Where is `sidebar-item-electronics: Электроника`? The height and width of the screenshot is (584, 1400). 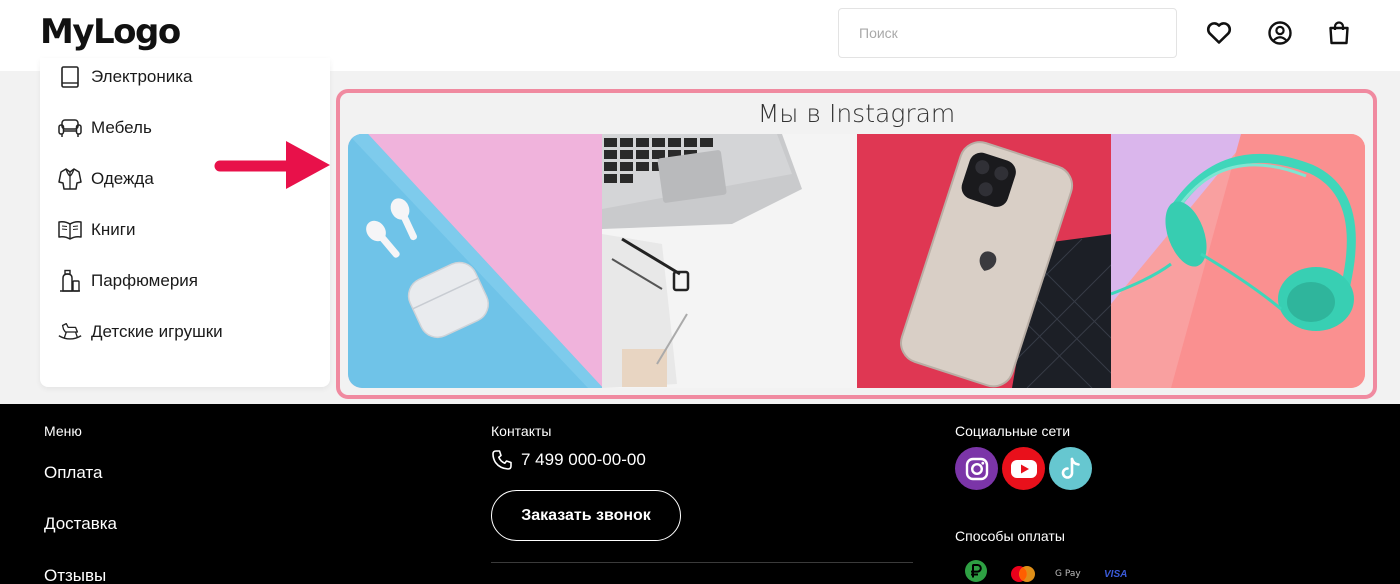
sidebar-item-electronics: Электроника is located at coordinates (125, 77).